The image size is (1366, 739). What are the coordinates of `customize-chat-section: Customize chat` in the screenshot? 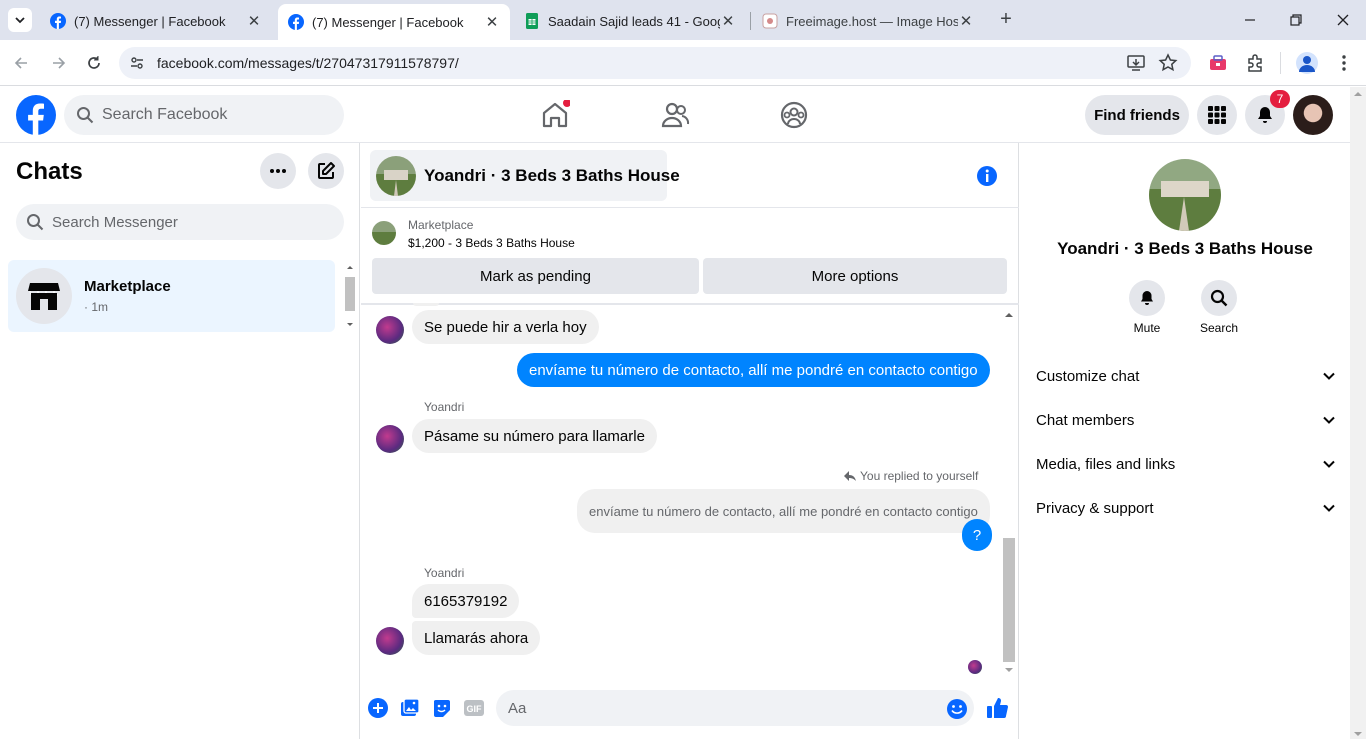 It's located at (1186, 376).